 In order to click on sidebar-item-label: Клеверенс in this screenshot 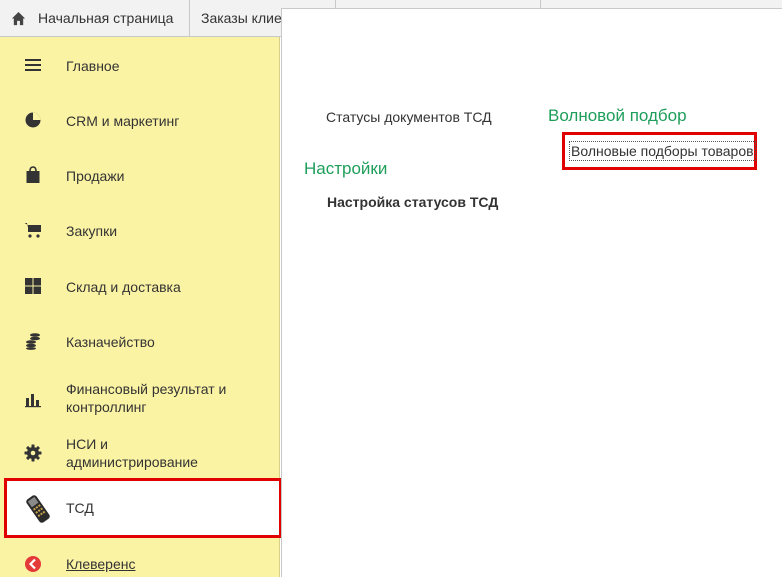, I will do `click(101, 564)`.